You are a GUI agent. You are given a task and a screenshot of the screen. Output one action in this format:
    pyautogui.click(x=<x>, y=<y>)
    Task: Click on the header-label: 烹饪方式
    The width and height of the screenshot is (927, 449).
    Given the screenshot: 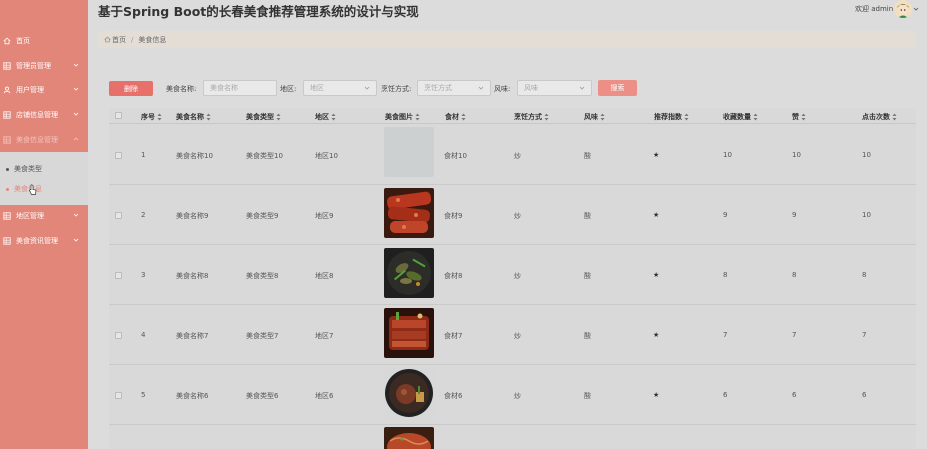 What is the action you would take?
    pyautogui.click(x=528, y=117)
    